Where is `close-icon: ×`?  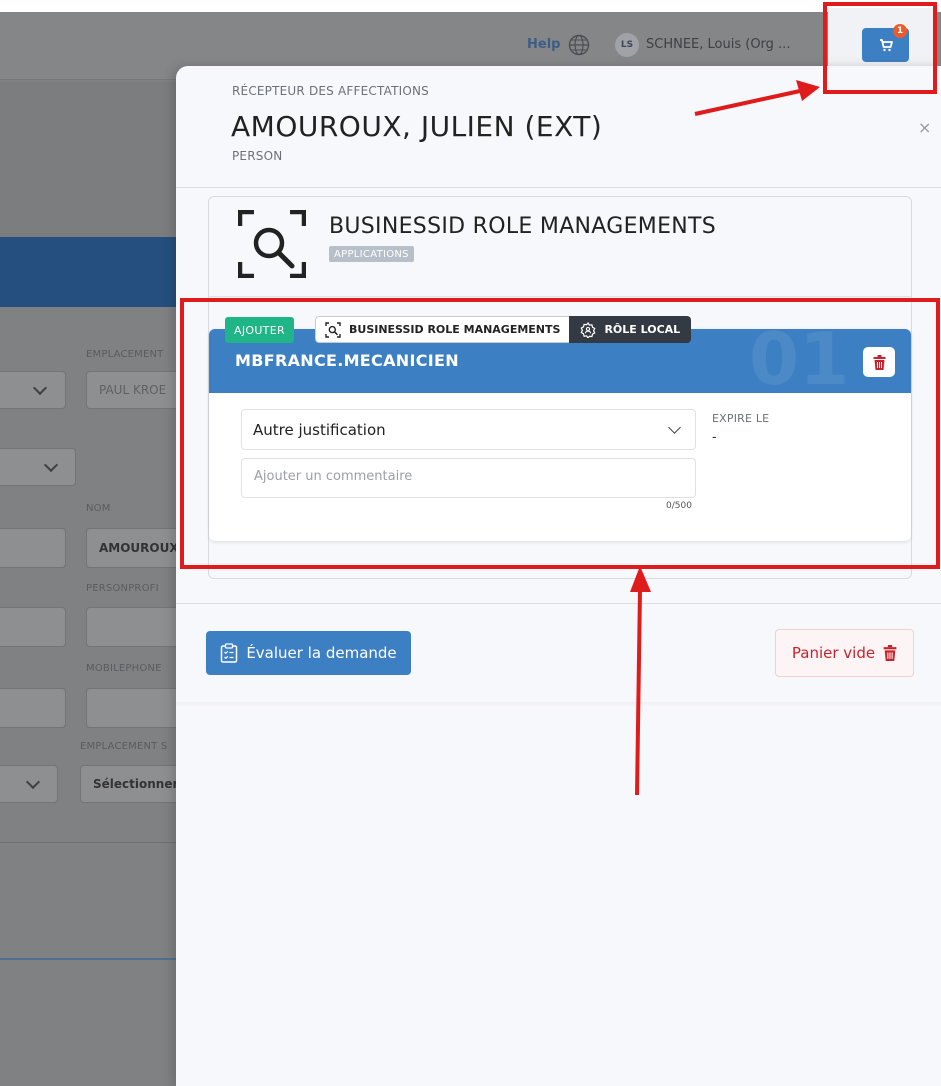
close-icon: × is located at coordinates (924, 127).